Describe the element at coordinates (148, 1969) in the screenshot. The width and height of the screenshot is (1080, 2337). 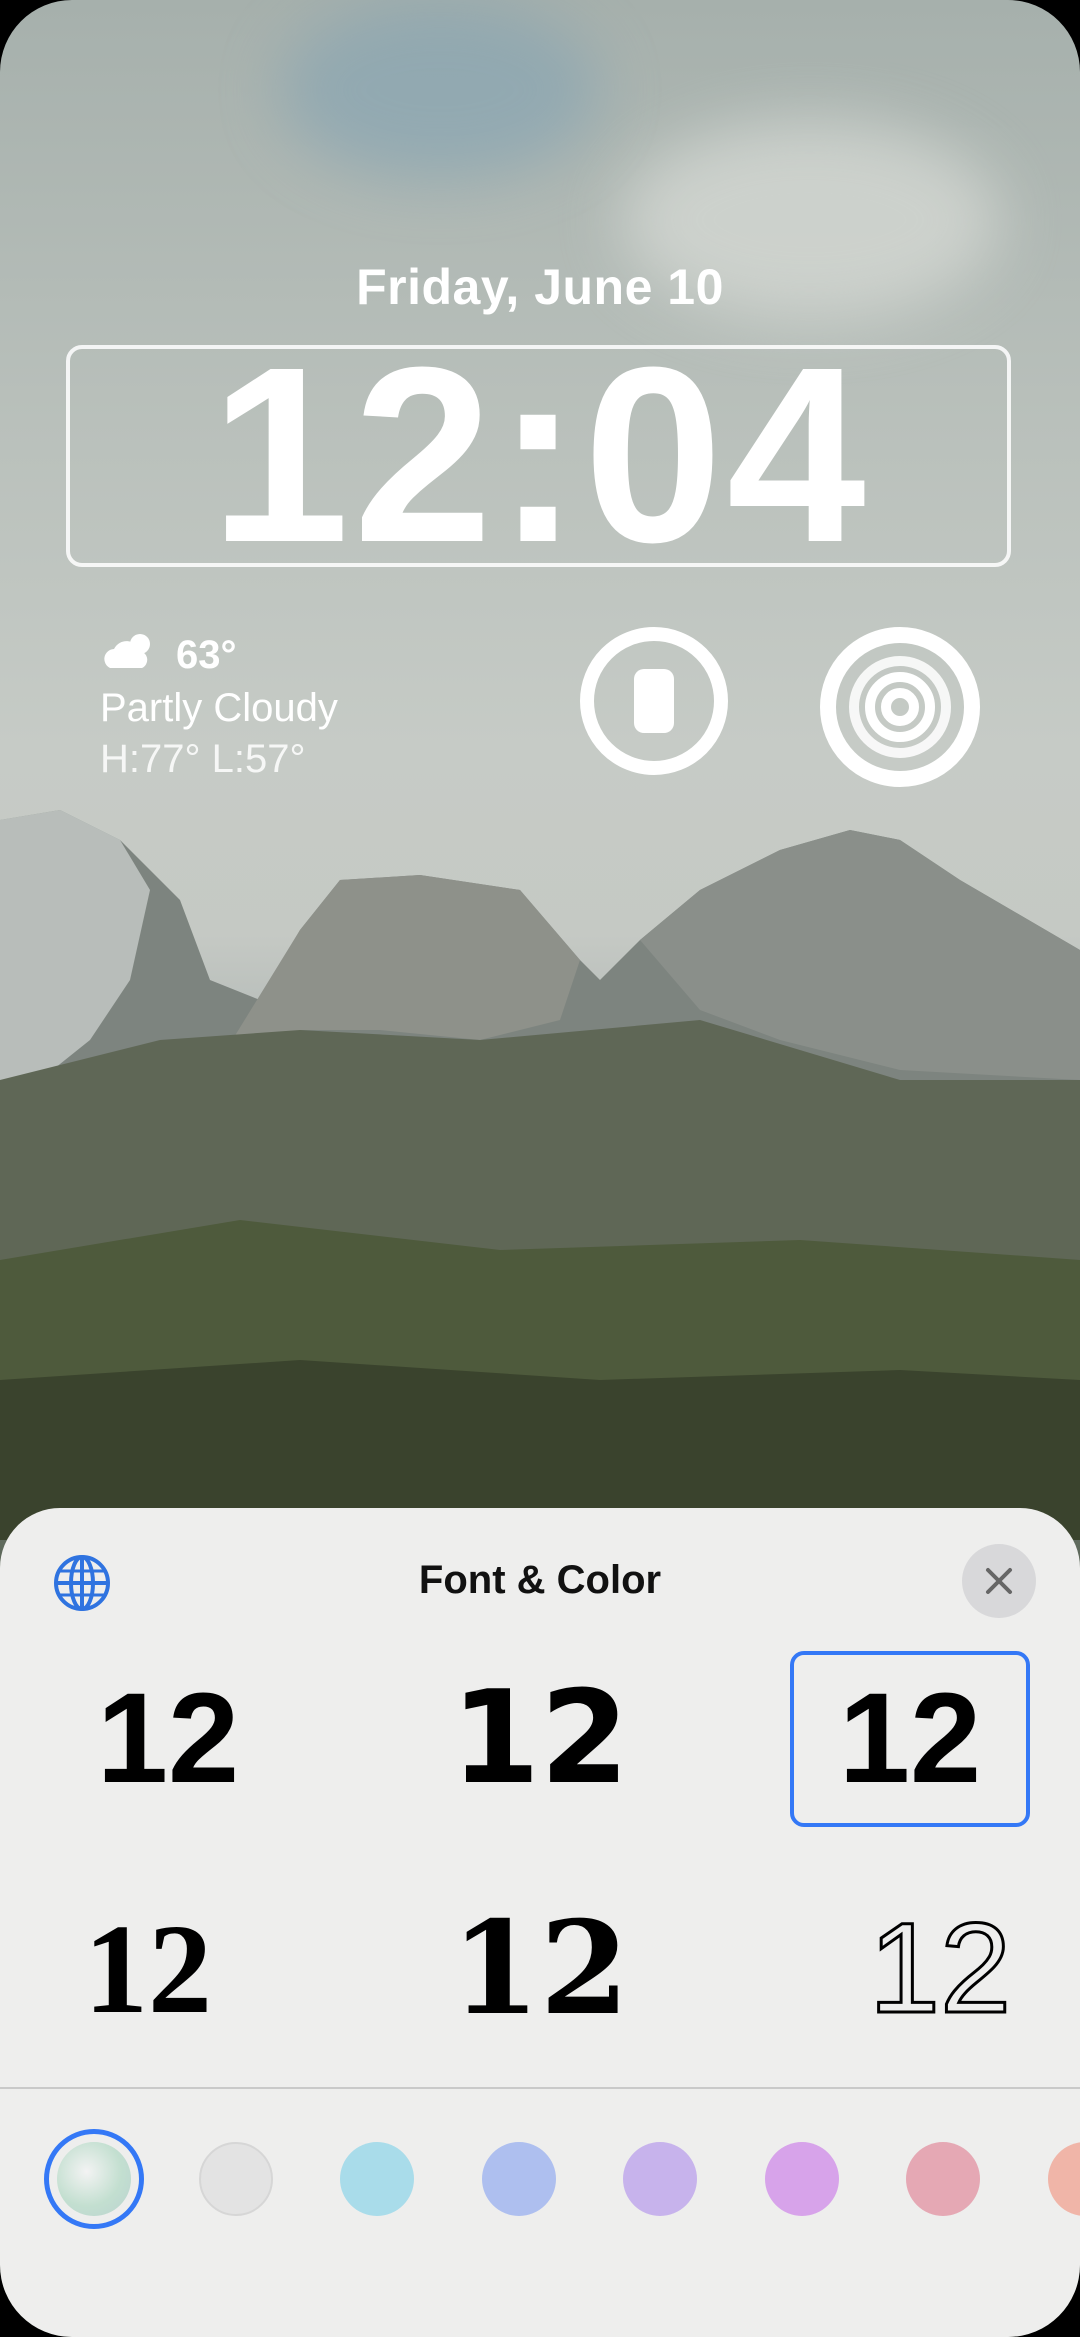
I see `font-option-serif: 12` at that location.